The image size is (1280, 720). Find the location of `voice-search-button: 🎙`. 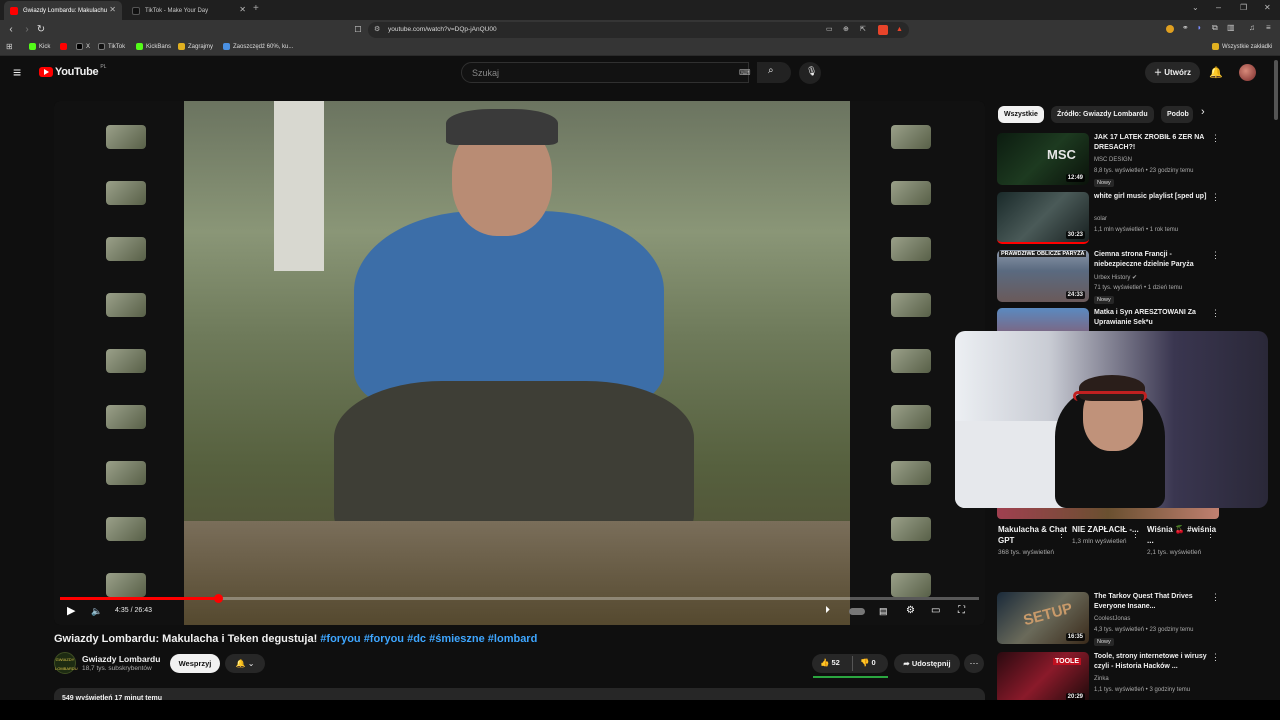

voice-search-button: 🎙 is located at coordinates (810, 73).